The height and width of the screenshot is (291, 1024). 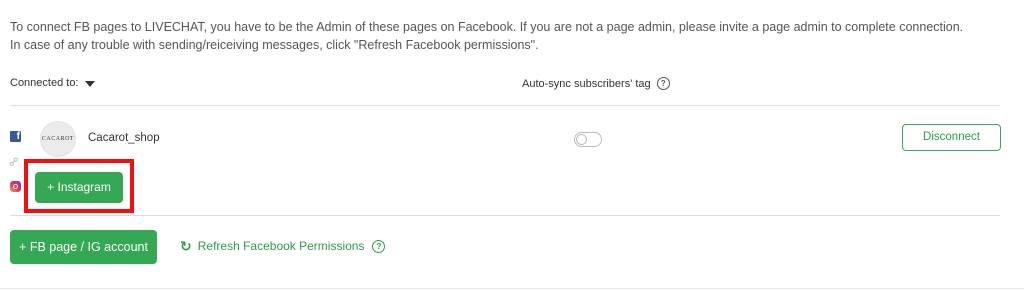 I want to click on page-name: Cacarot_shop, so click(x=124, y=138).